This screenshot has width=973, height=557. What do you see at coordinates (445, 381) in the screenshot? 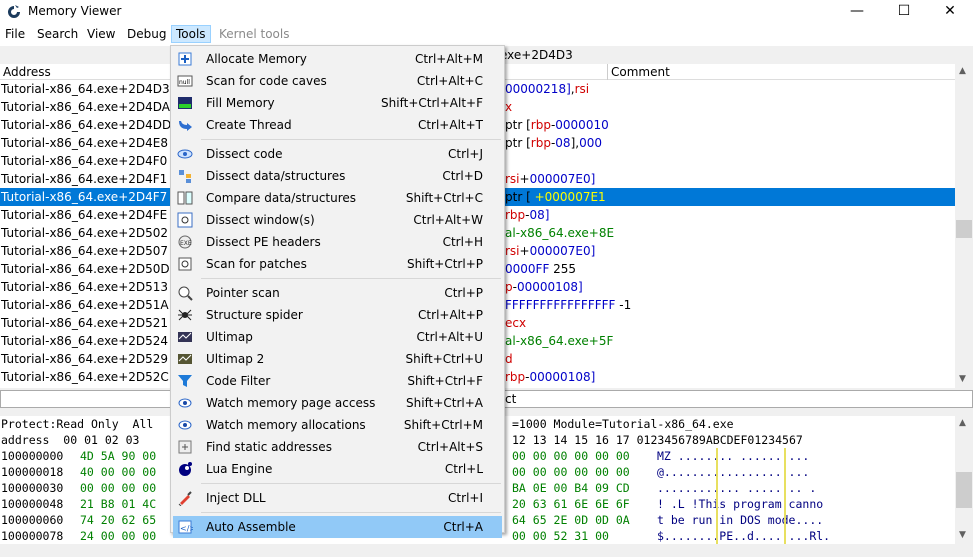
I see `menu-item-shortcut: Shift+Ctrl+F` at bounding box center [445, 381].